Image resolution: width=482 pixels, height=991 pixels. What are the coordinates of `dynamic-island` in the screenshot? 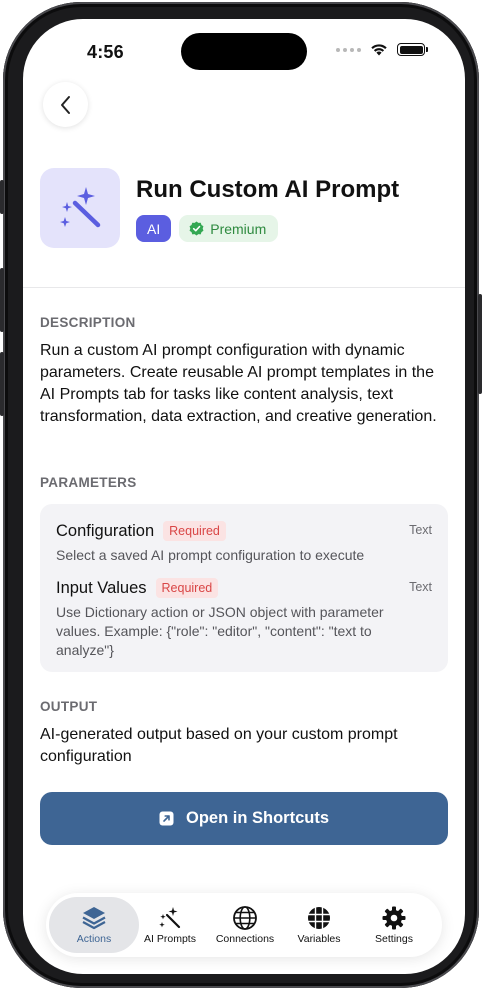 It's located at (244, 51).